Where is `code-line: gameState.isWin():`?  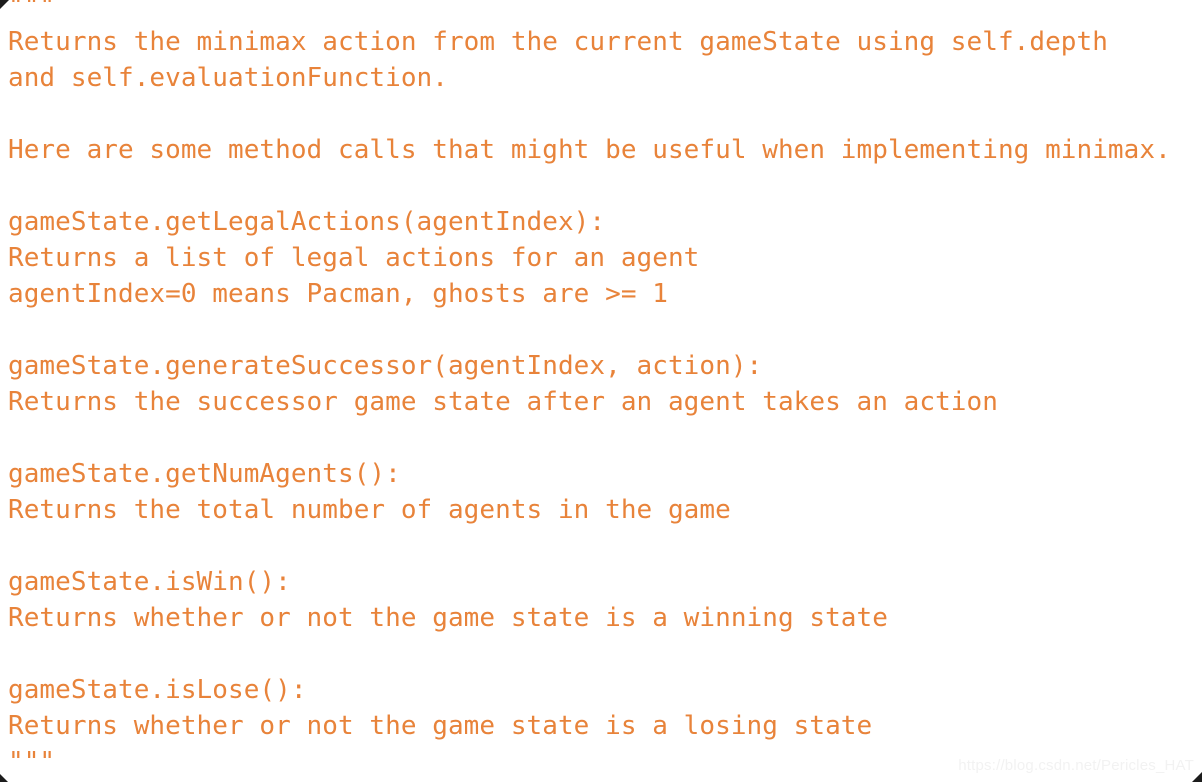
code-line: gameState.isWin(): is located at coordinates (149, 582).